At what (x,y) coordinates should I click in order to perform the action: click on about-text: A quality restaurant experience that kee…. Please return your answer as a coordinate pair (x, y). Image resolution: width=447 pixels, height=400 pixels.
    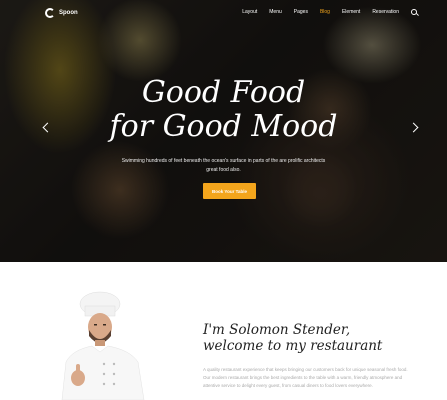
    Looking at the image, I should click on (305, 377).